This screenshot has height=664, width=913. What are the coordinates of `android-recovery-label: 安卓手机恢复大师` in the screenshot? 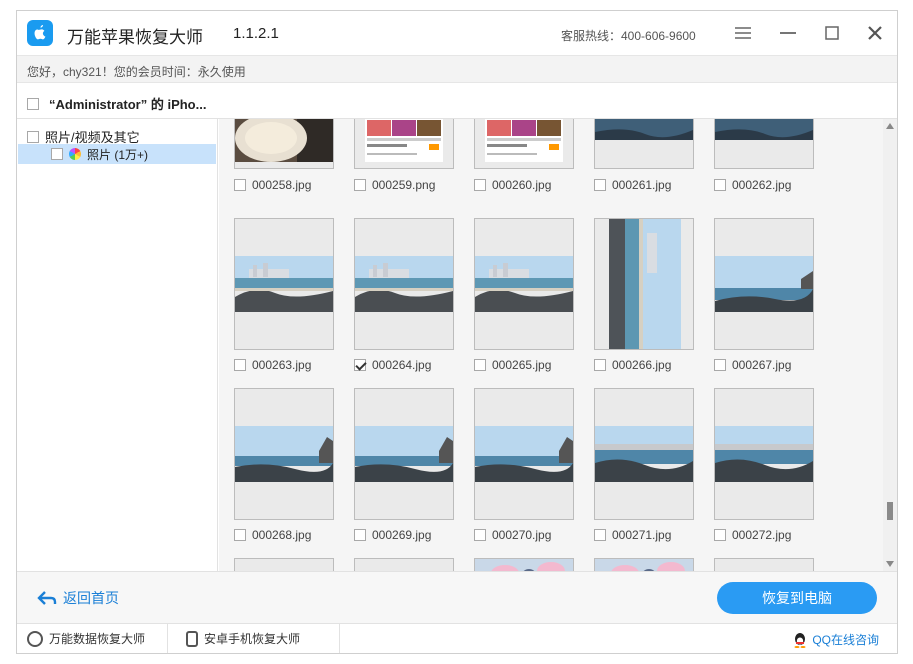 It's located at (252, 639).